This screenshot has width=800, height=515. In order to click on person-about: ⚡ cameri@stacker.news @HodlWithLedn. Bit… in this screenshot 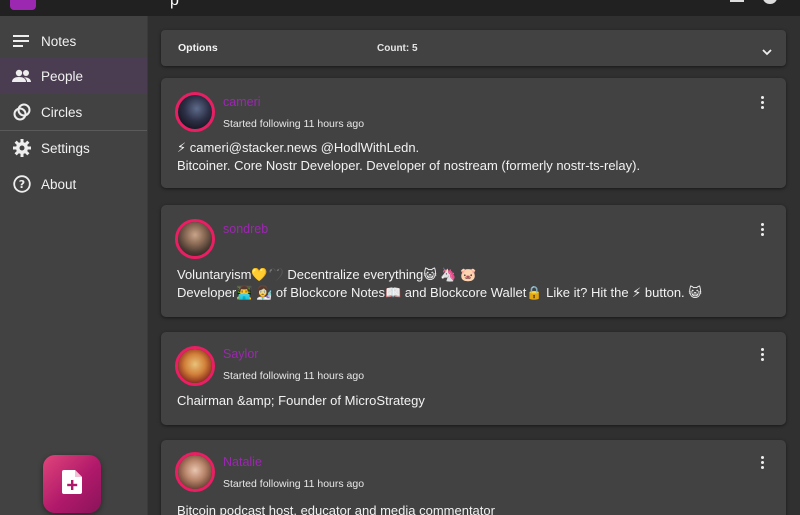, I will do `click(409, 156)`.